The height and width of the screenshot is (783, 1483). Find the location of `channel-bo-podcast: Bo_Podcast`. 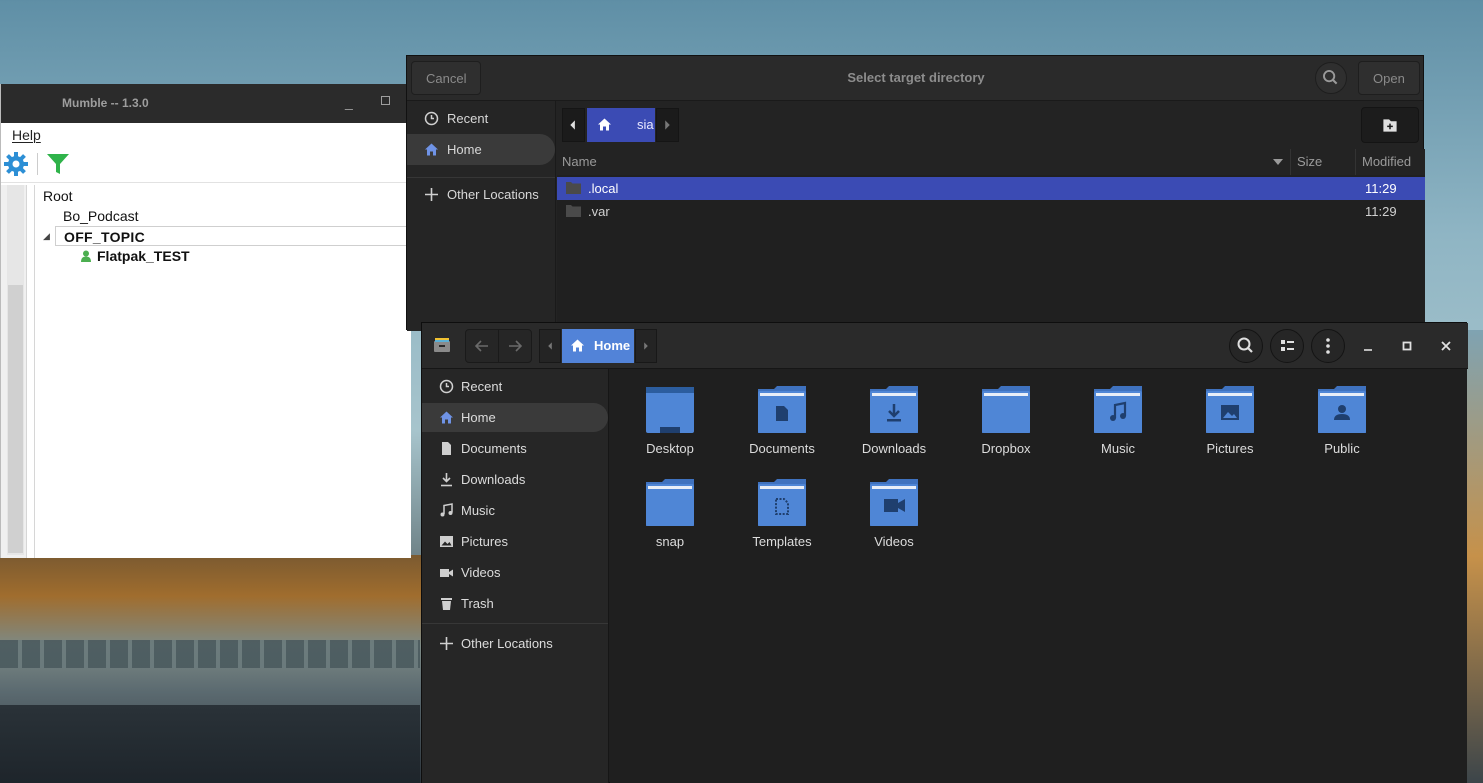

channel-bo-podcast: Bo_Podcast is located at coordinates (101, 216).